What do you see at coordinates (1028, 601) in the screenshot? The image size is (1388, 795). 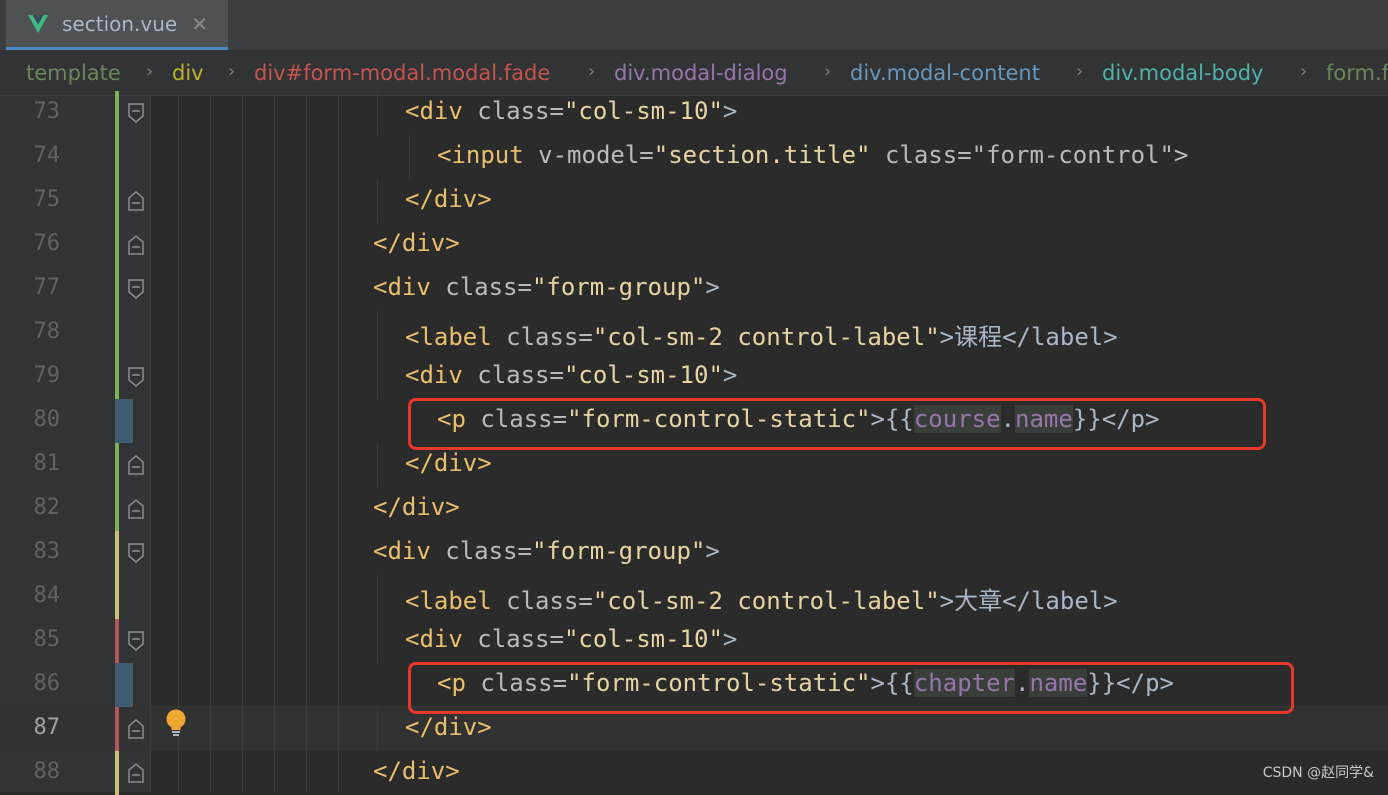 I see `code-token: >大章</label>` at bounding box center [1028, 601].